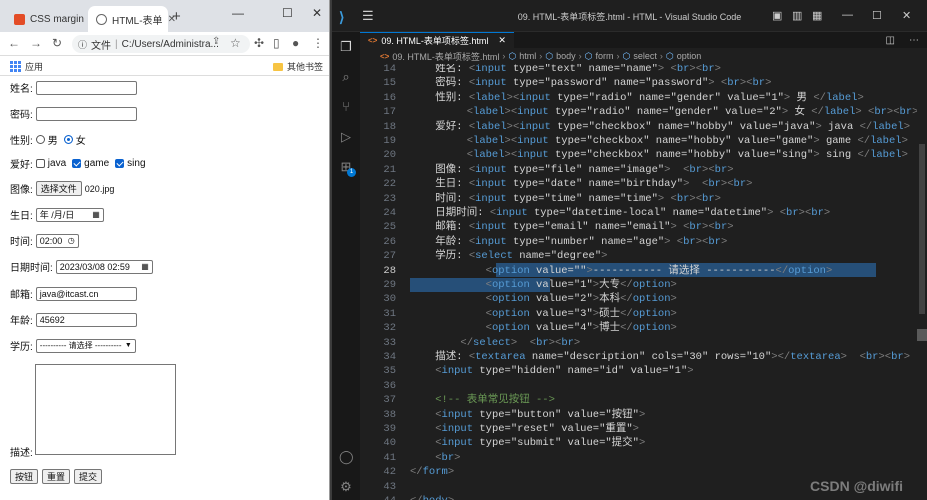  What do you see at coordinates (57, 19) in the screenshot?
I see `tab-title: CSS margin` at bounding box center [57, 19].